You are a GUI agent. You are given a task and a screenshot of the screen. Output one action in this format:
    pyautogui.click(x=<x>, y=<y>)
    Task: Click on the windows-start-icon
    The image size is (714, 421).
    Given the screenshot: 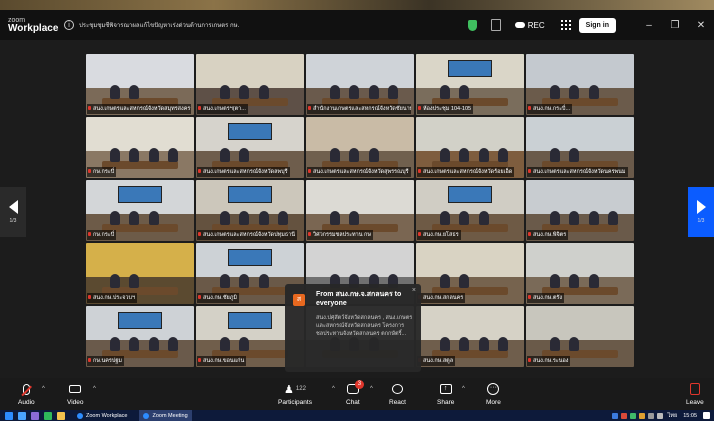 What is the action you would take?
    pyautogui.click(x=9, y=415)
    